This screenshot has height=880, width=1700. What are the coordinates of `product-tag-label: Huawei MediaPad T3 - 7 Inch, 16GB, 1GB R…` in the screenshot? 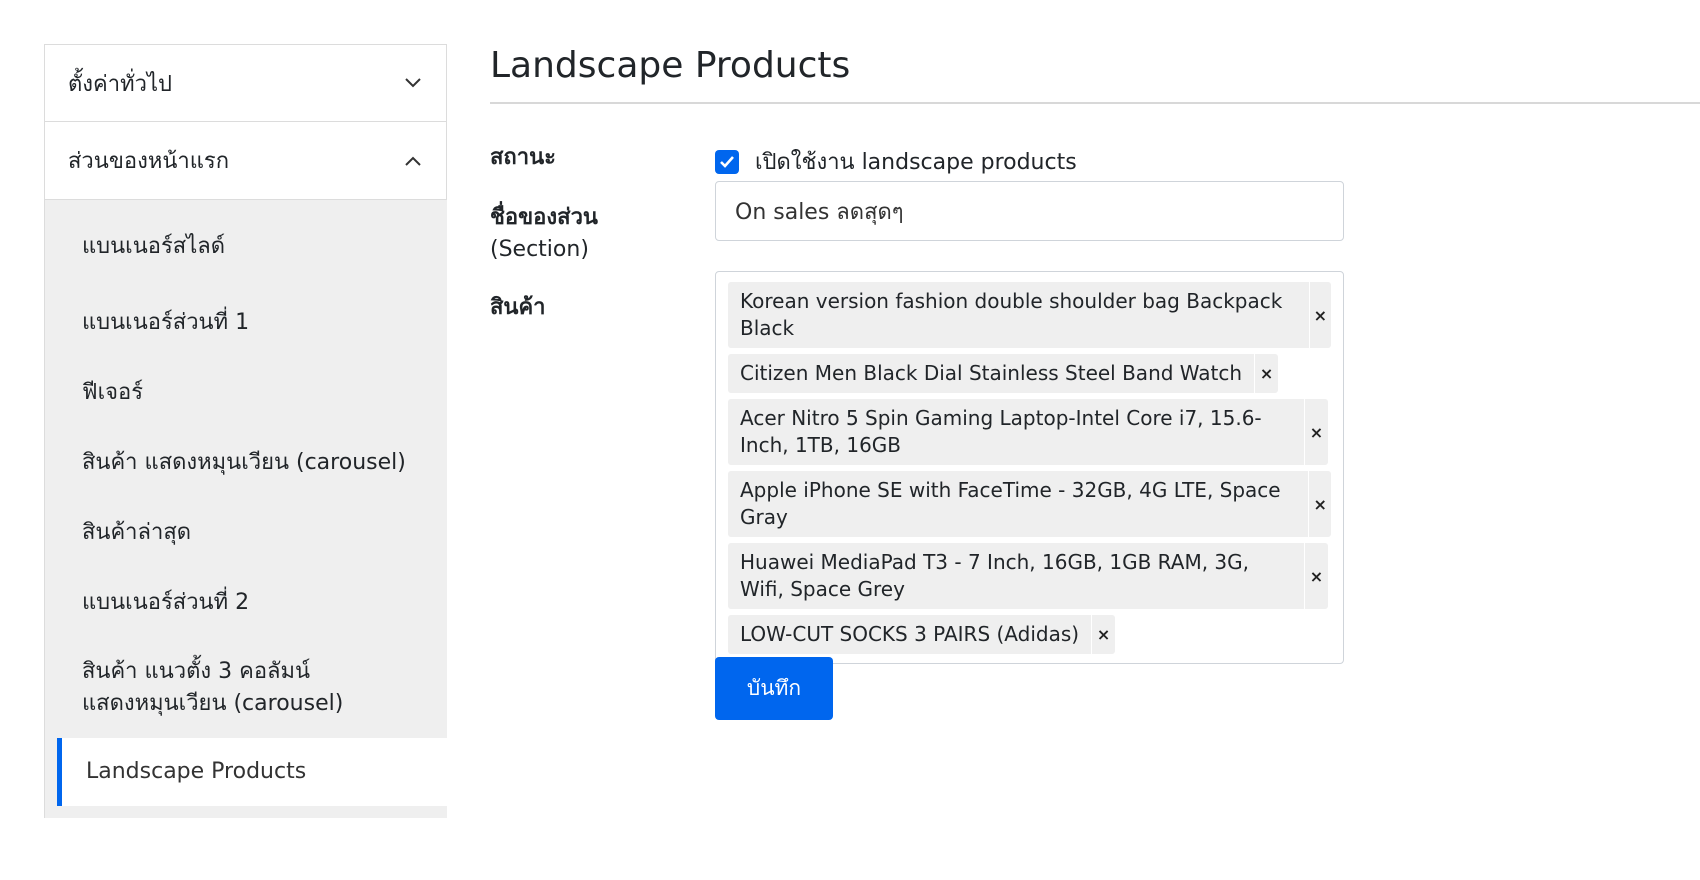 It's located at (995, 575).